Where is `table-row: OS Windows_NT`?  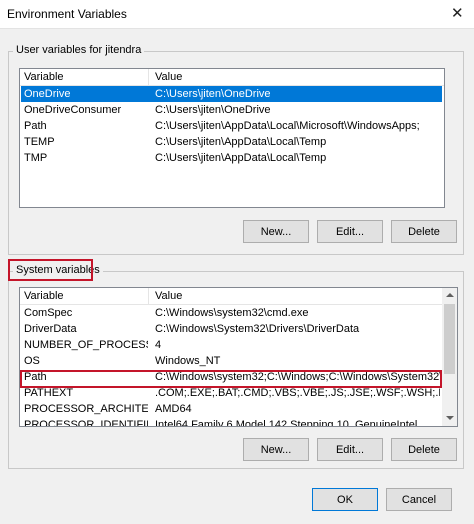
table-row: OS Windows_NT is located at coordinates (230, 361).